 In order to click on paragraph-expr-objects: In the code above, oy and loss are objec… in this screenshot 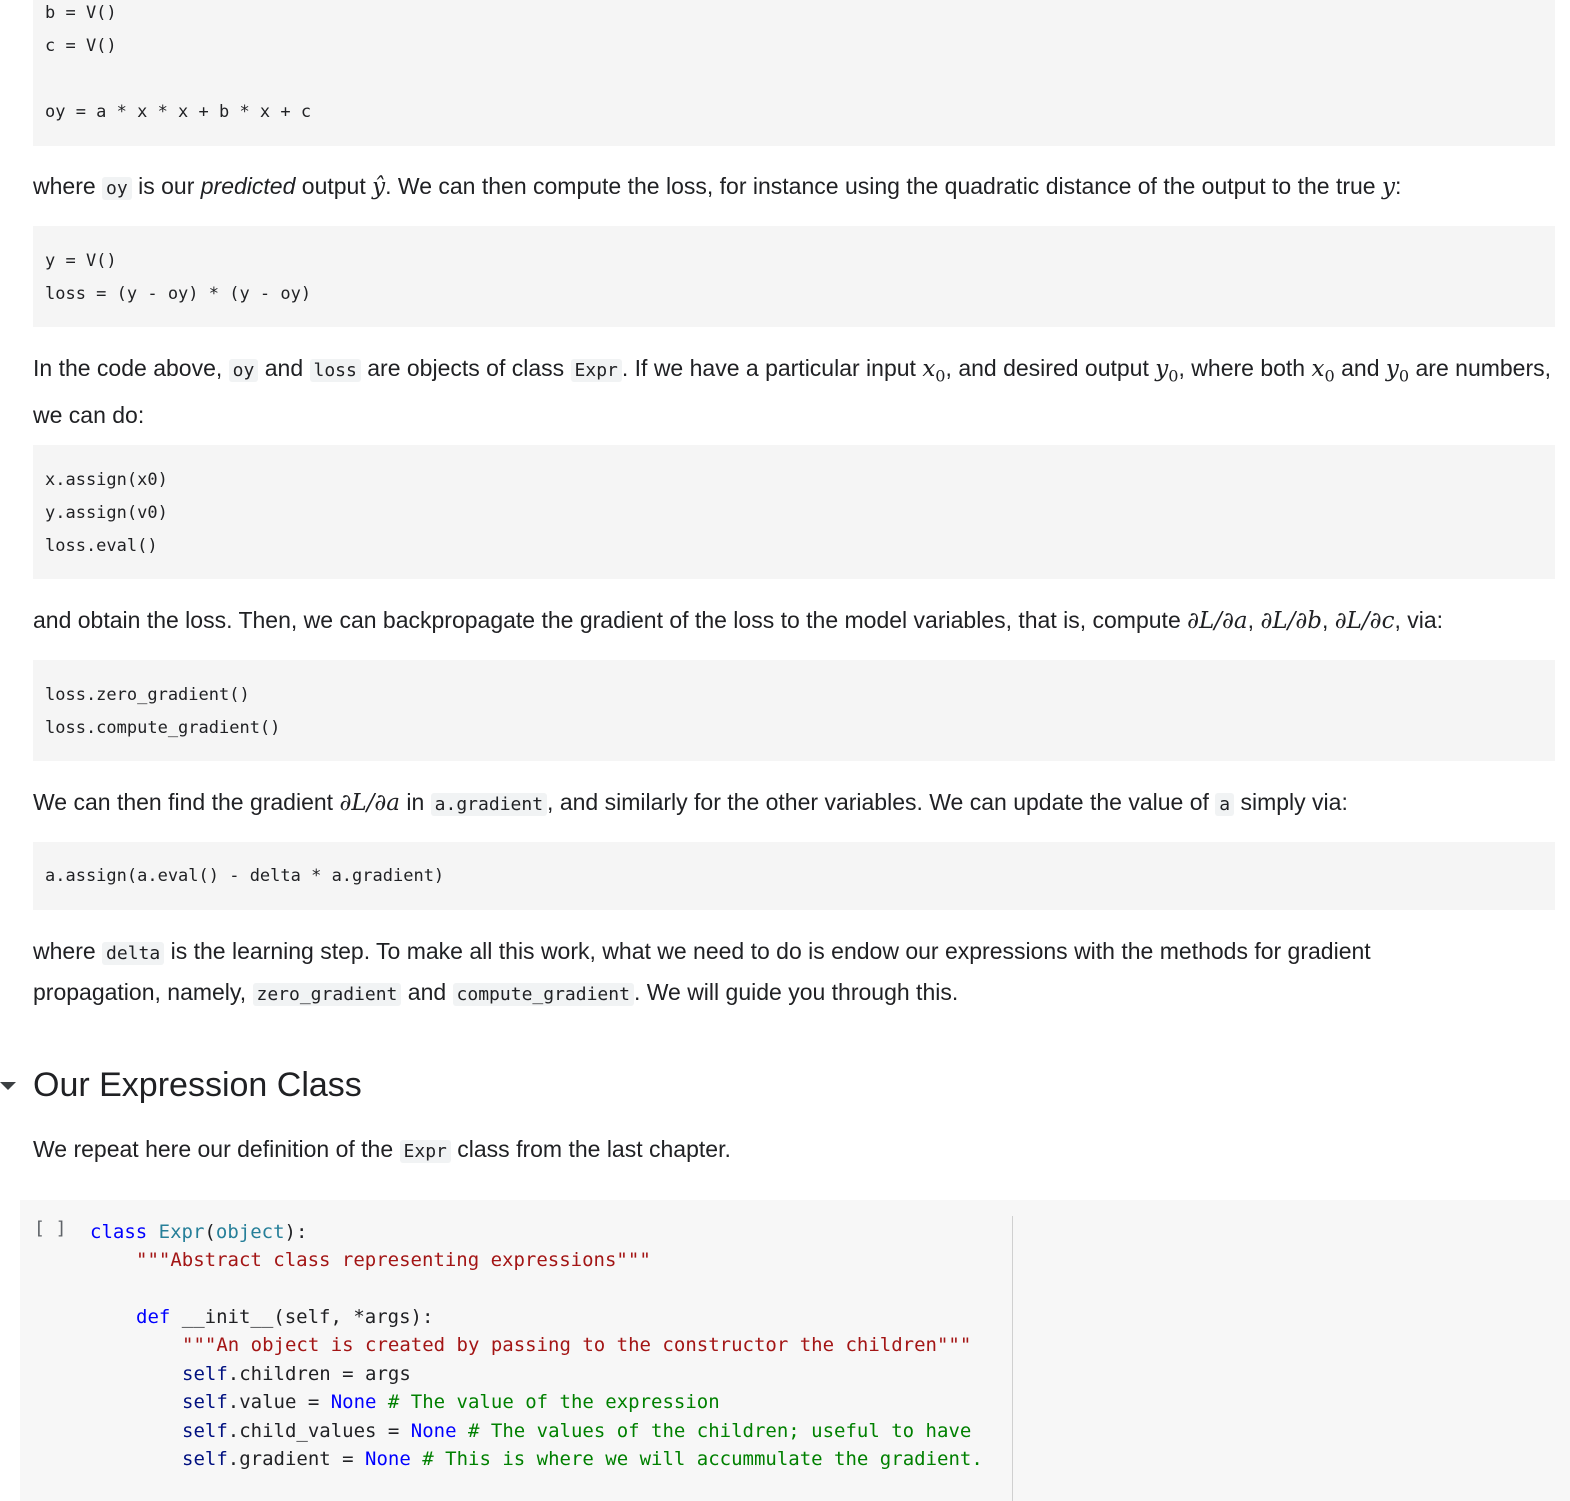, I will do `click(793, 391)`.